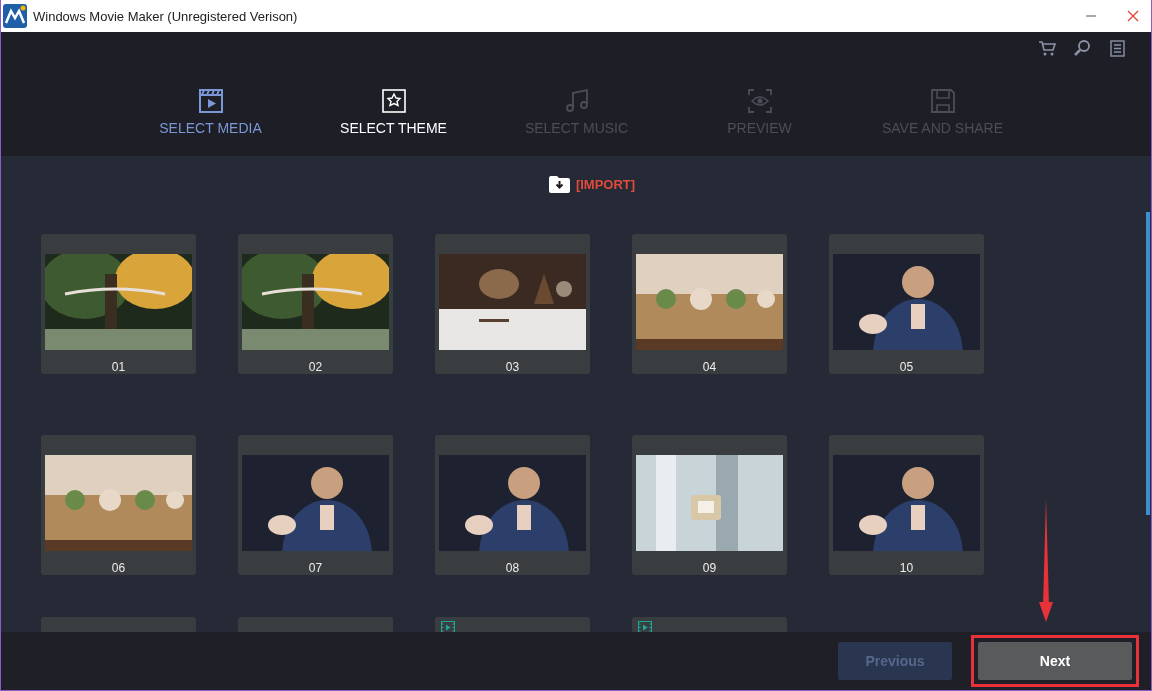 Image resolution: width=1152 pixels, height=691 pixels. What do you see at coordinates (210, 128) in the screenshot?
I see `step-tab: SELECT MEDIA` at bounding box center [210, 128].